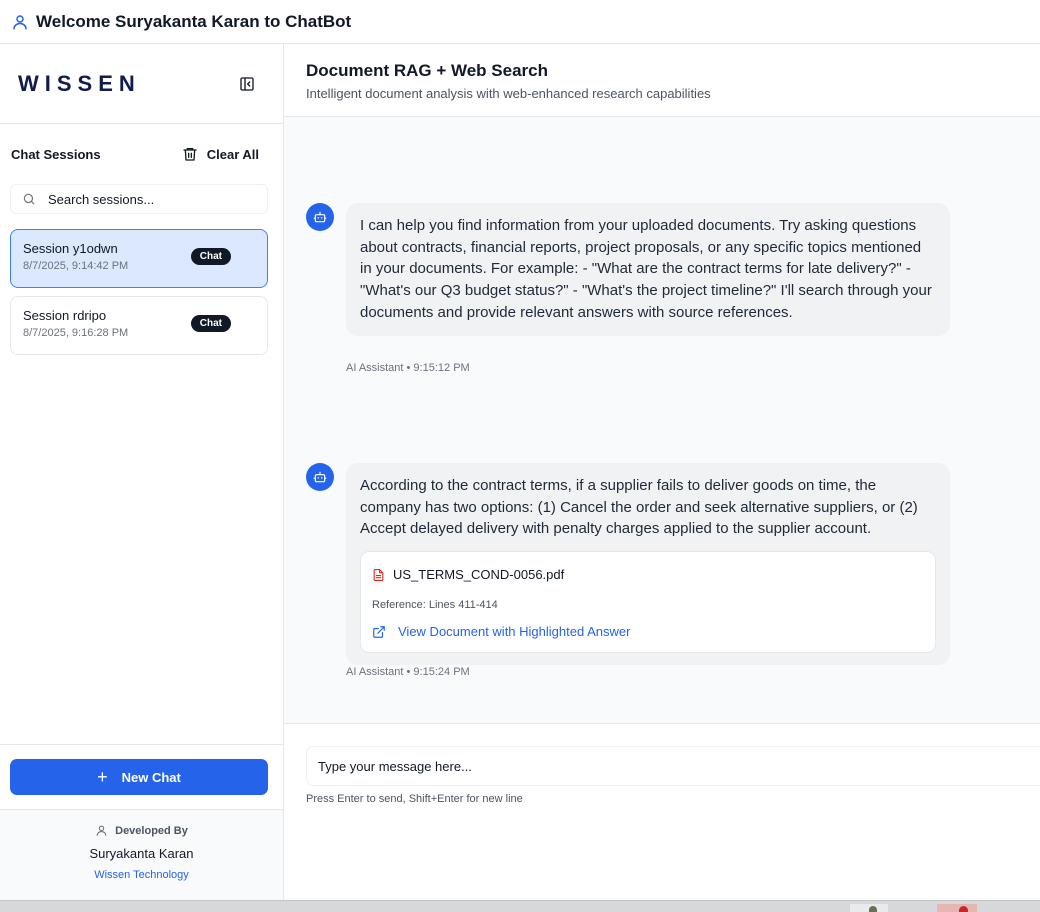 The height and width of the screenshot is (912, 1040). Describe the element at coordinates (141, 154) in the screenshot. I see `sessions-header: Chat Sessions Clear All` at that location.